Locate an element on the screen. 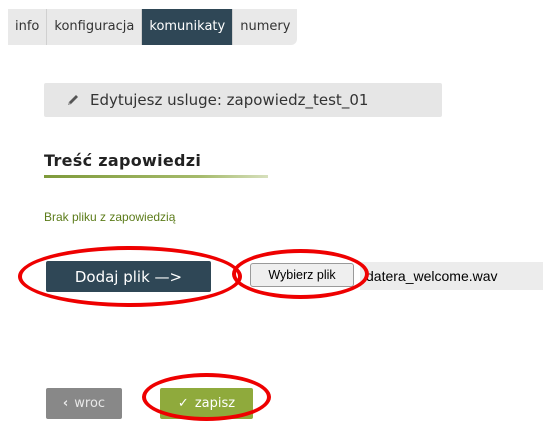  save-button: ✓ zapisz is located at coordinates (206, 403).